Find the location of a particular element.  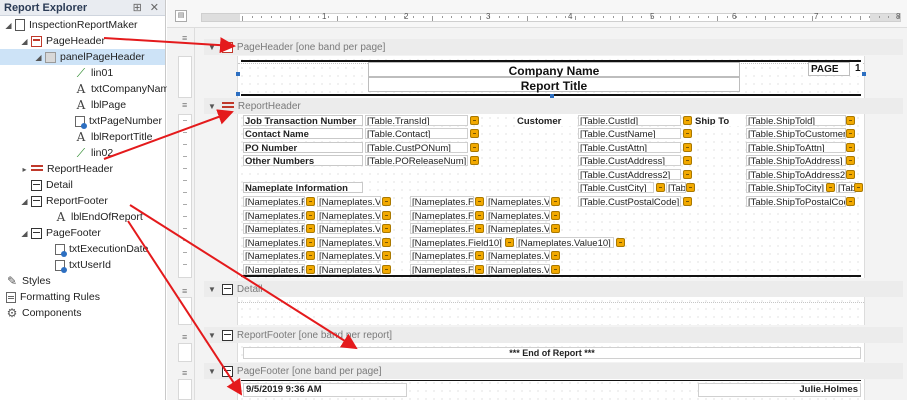

field-ship-to-customer: [Table.ShipToCustomer is located at coordinates (796, 133).